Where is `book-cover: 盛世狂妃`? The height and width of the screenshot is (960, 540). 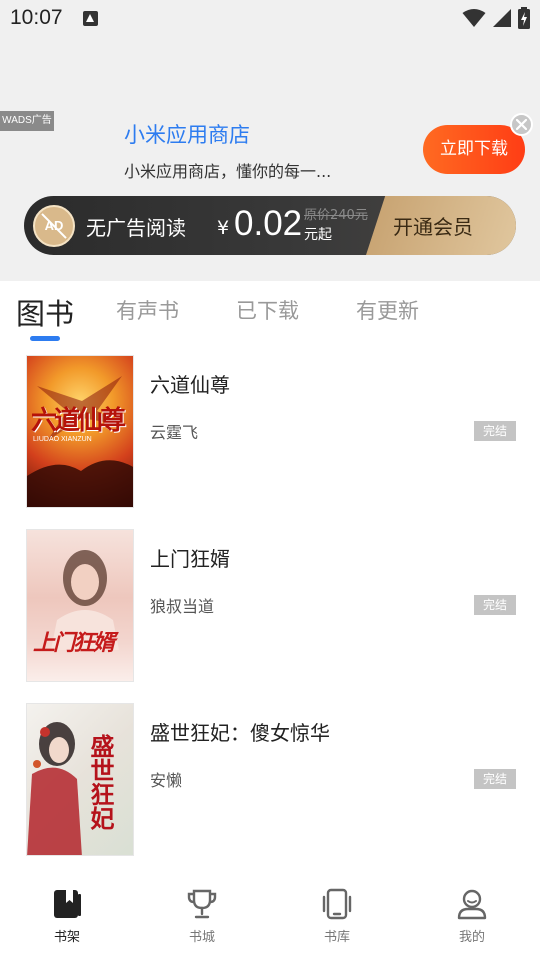 book-cover: 盛世狂妃 is located at coordinates (80, 779).